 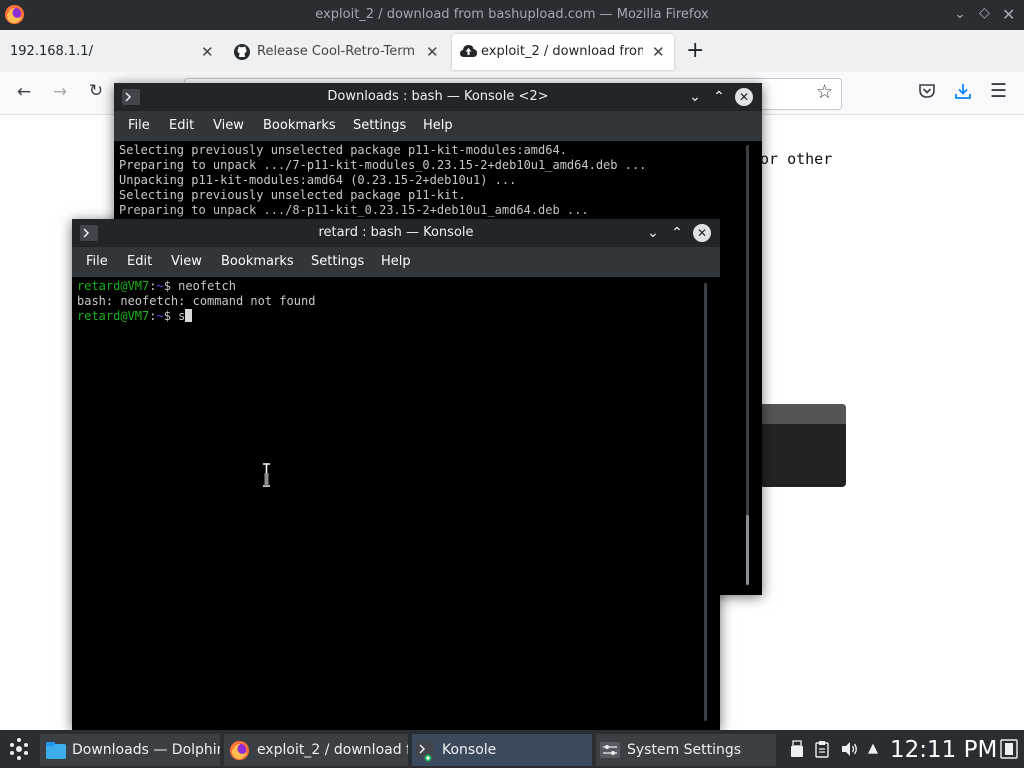 What do you see at coordinates (60, 92) in the screenshot?
I see `forward-arrow-icon: →` at bounding box center [60, 92].